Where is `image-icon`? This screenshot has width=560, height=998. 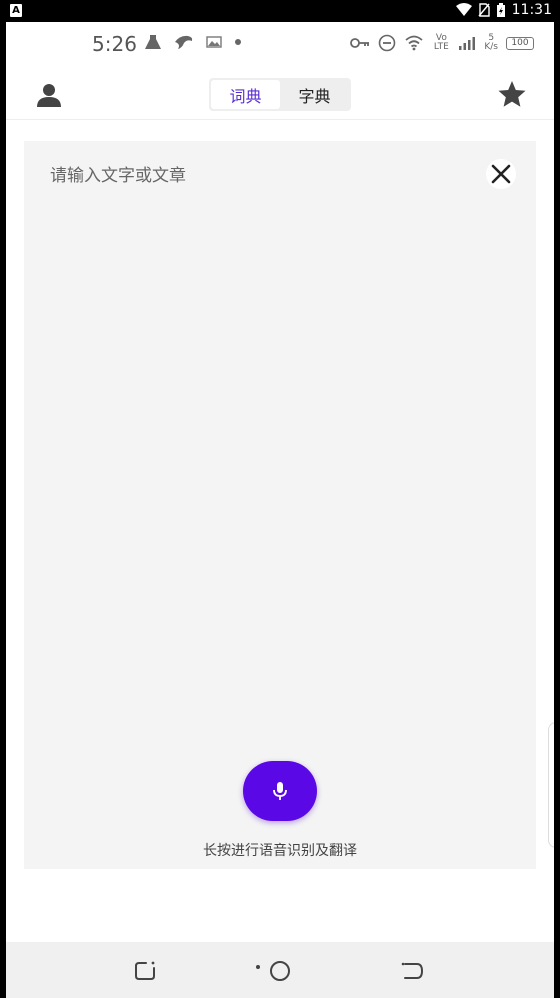 image-icon is located at coordinates (214, 42).